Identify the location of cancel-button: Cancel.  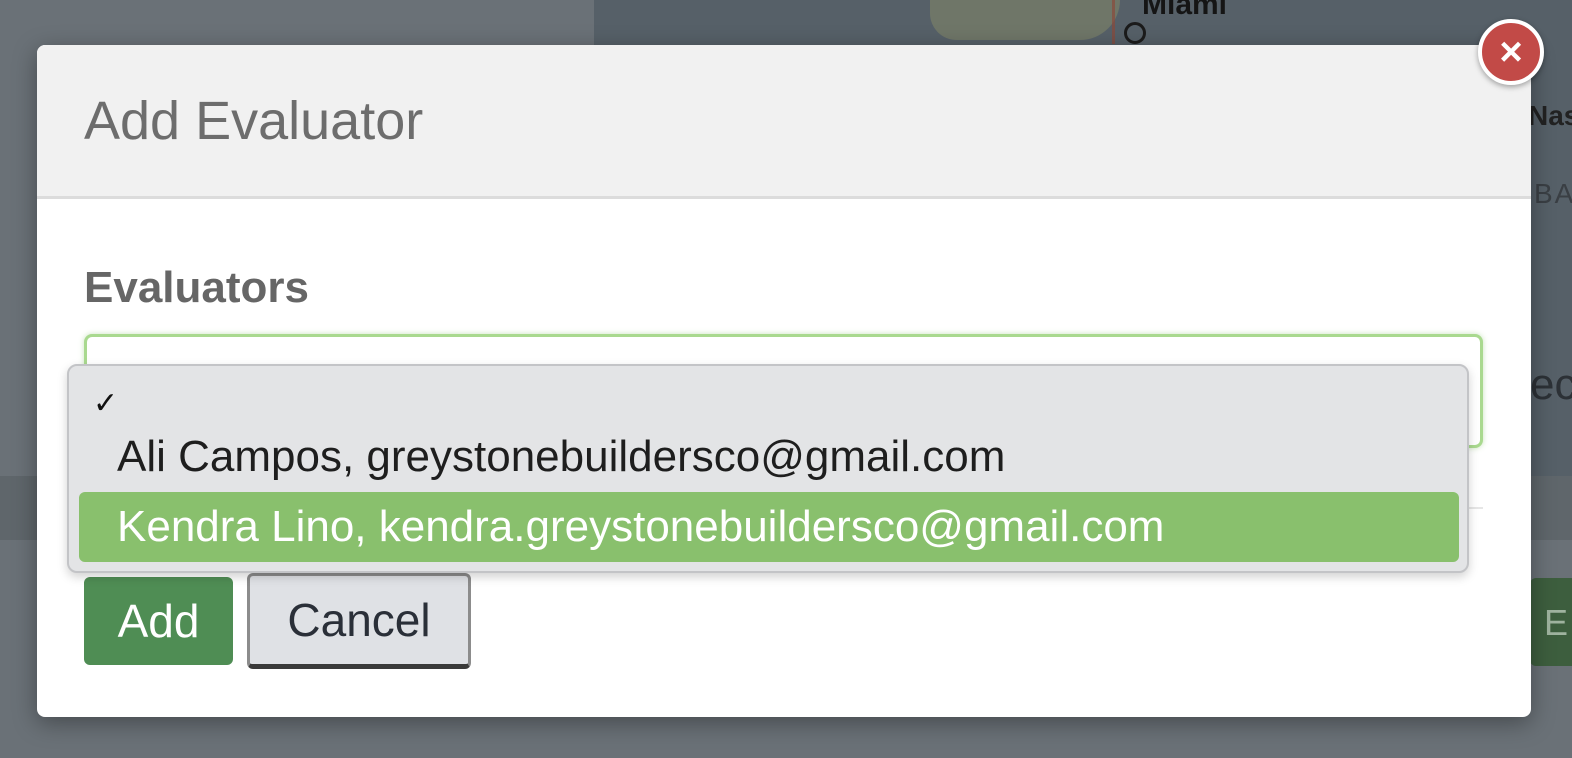
(359, 621).